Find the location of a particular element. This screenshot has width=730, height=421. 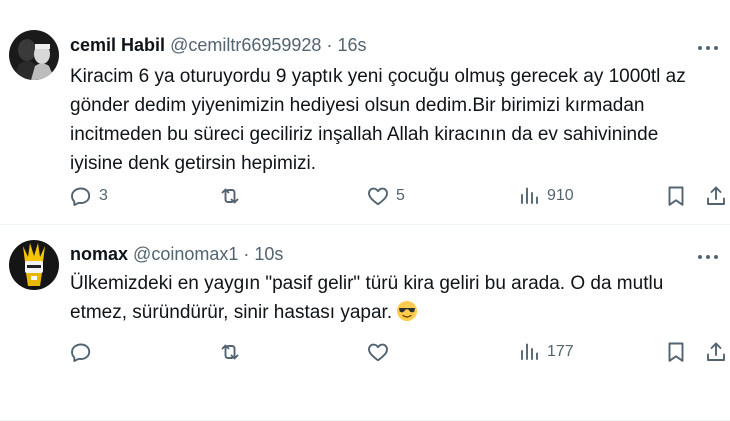

tweet-header: cemil Habil @cemiltr66959928 · 16s is located at coordinates (218, 45).